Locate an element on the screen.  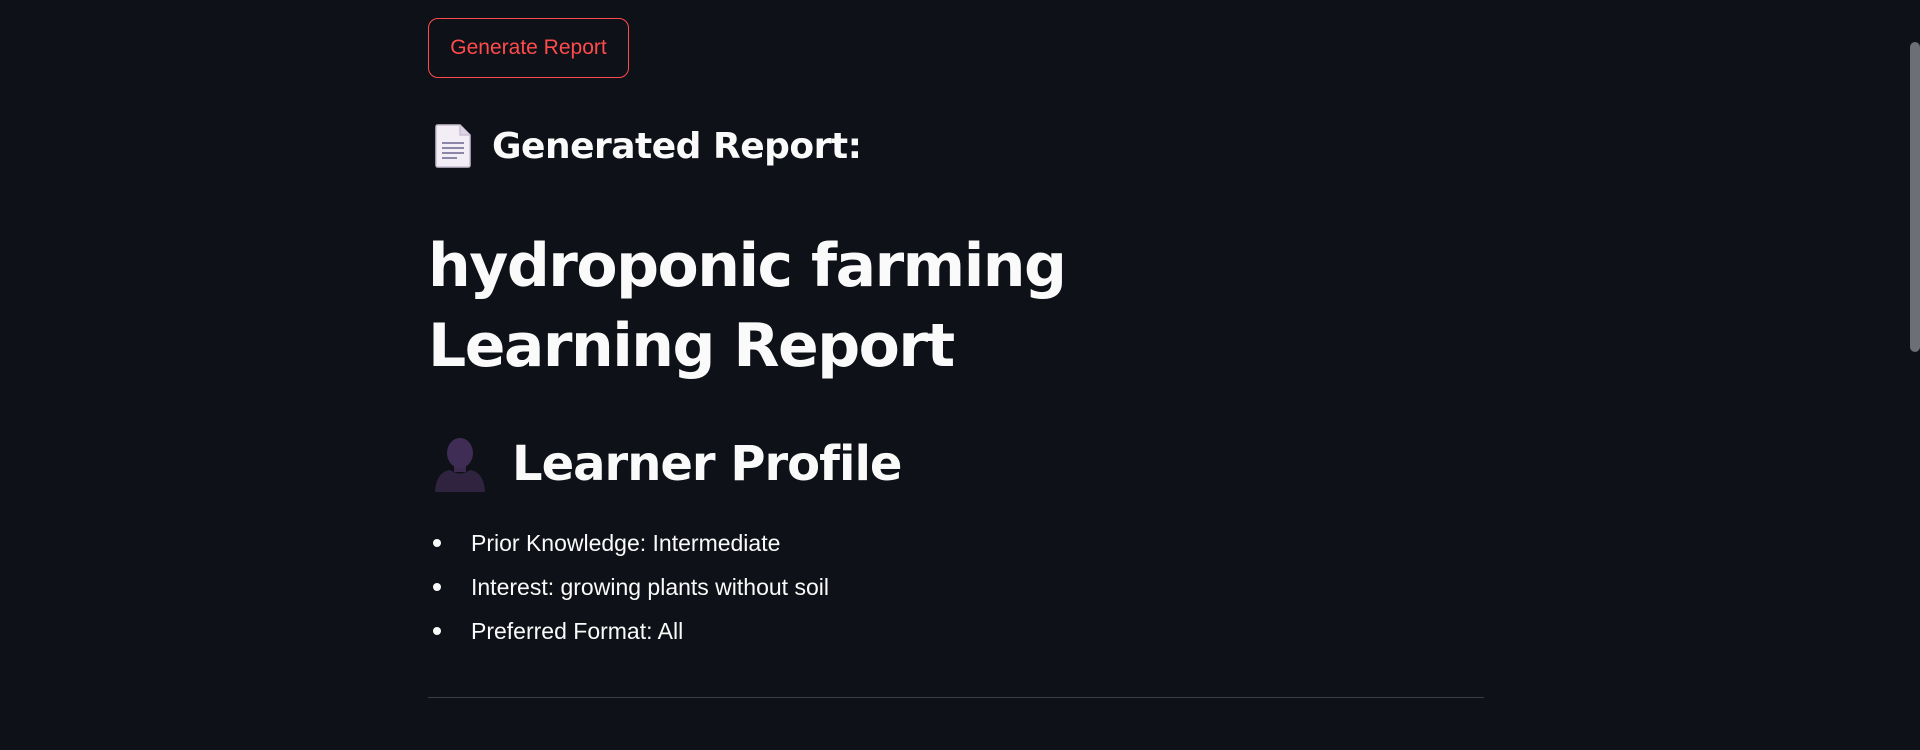
learner-profile-heading: Learner Profile is located at coordinates (667, 464).